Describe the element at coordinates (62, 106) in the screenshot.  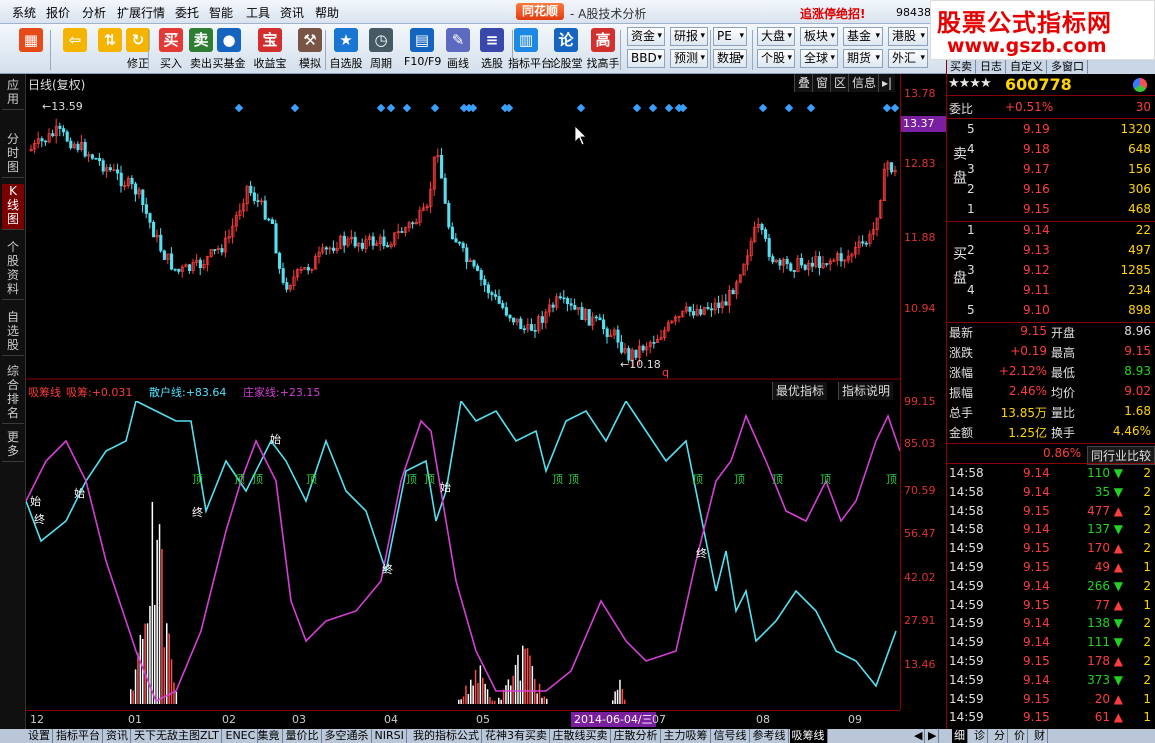
I see `high-price-label: ←13.59` at that location.